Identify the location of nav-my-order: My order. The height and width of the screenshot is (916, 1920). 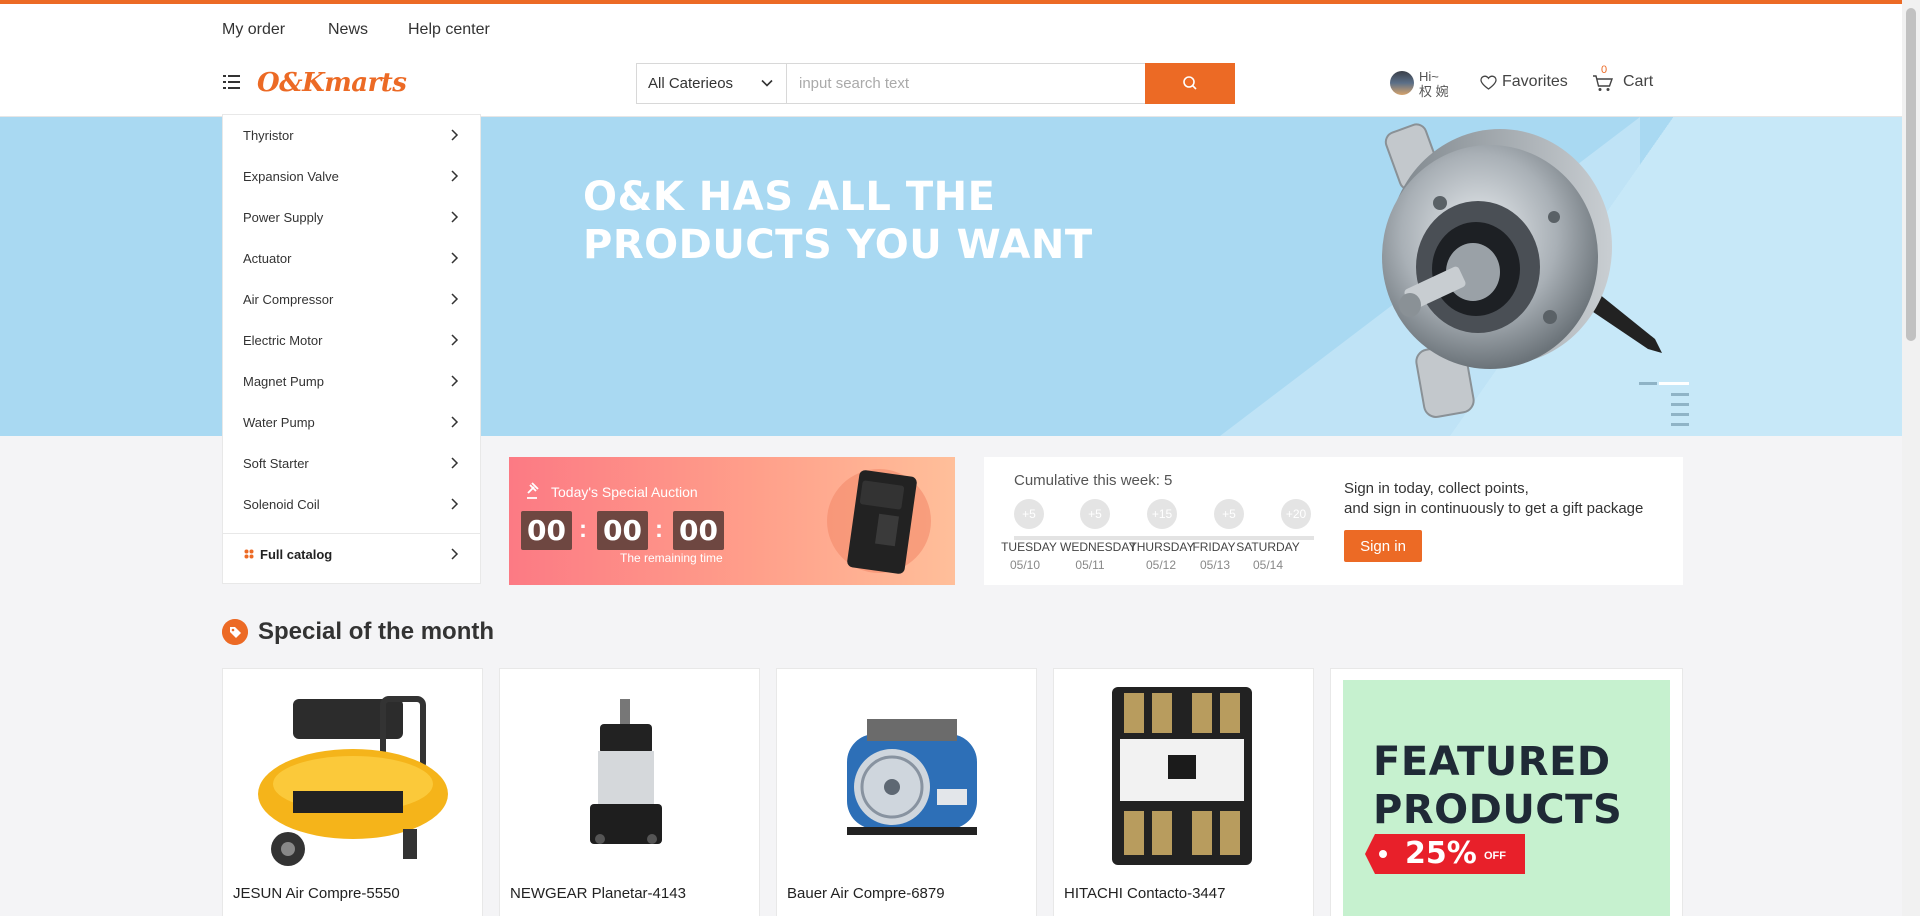
(253, 30).